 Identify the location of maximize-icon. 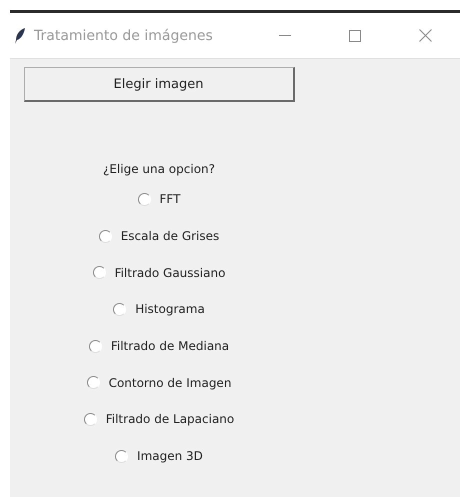
(355, 36).